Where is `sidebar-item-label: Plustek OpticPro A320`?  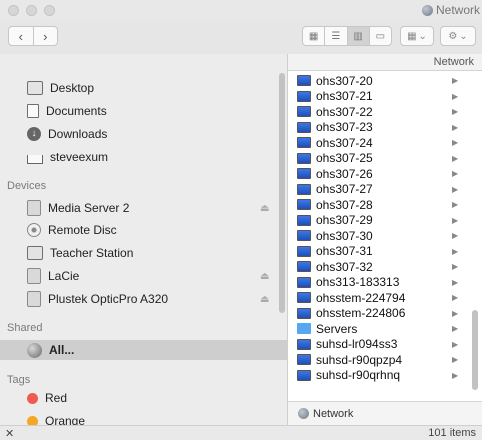 sidebar-item-label: Plustek OpticPro A320 is located at coordinates (108, 299).